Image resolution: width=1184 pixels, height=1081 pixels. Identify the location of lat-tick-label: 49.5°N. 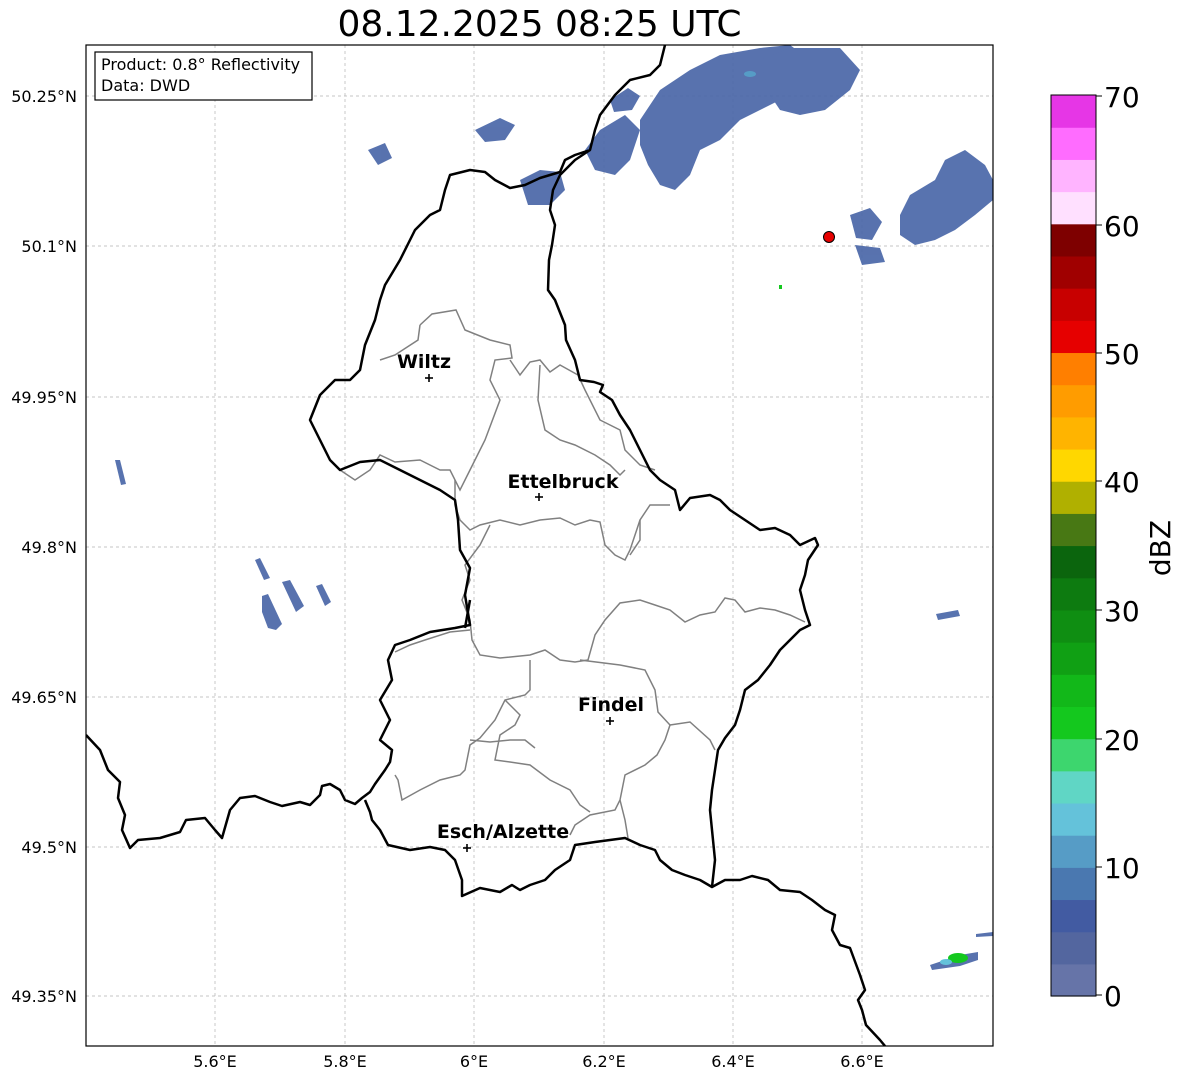
(49, 847).